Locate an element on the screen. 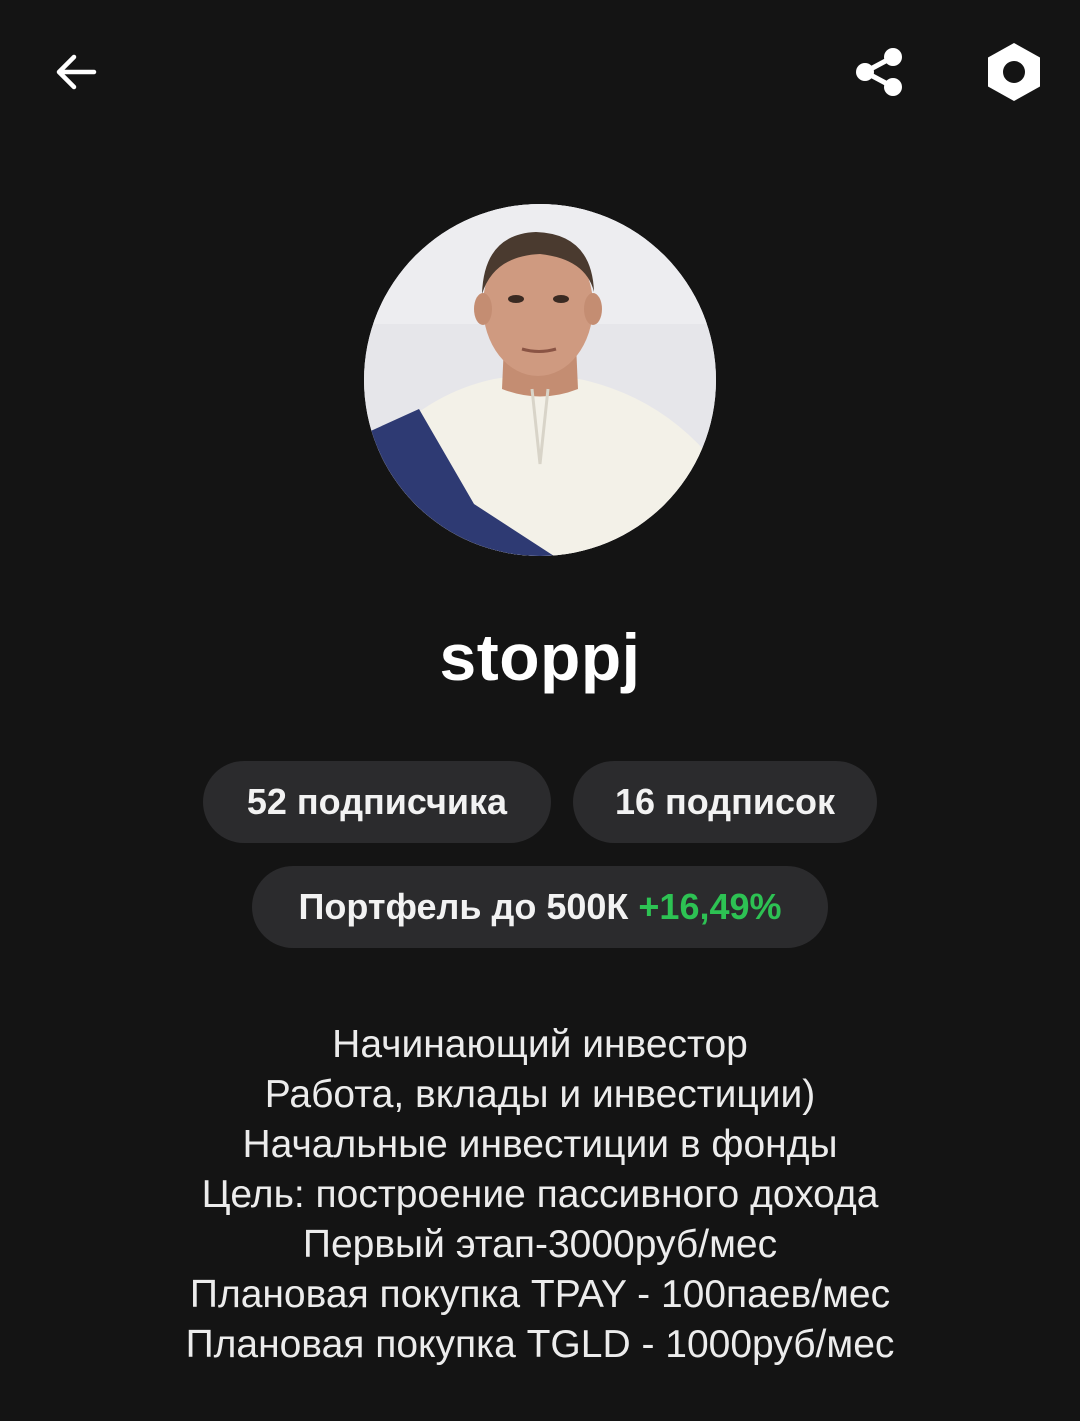 The image size is (1080, 1421). share-button is located at coordinates (879, 72).